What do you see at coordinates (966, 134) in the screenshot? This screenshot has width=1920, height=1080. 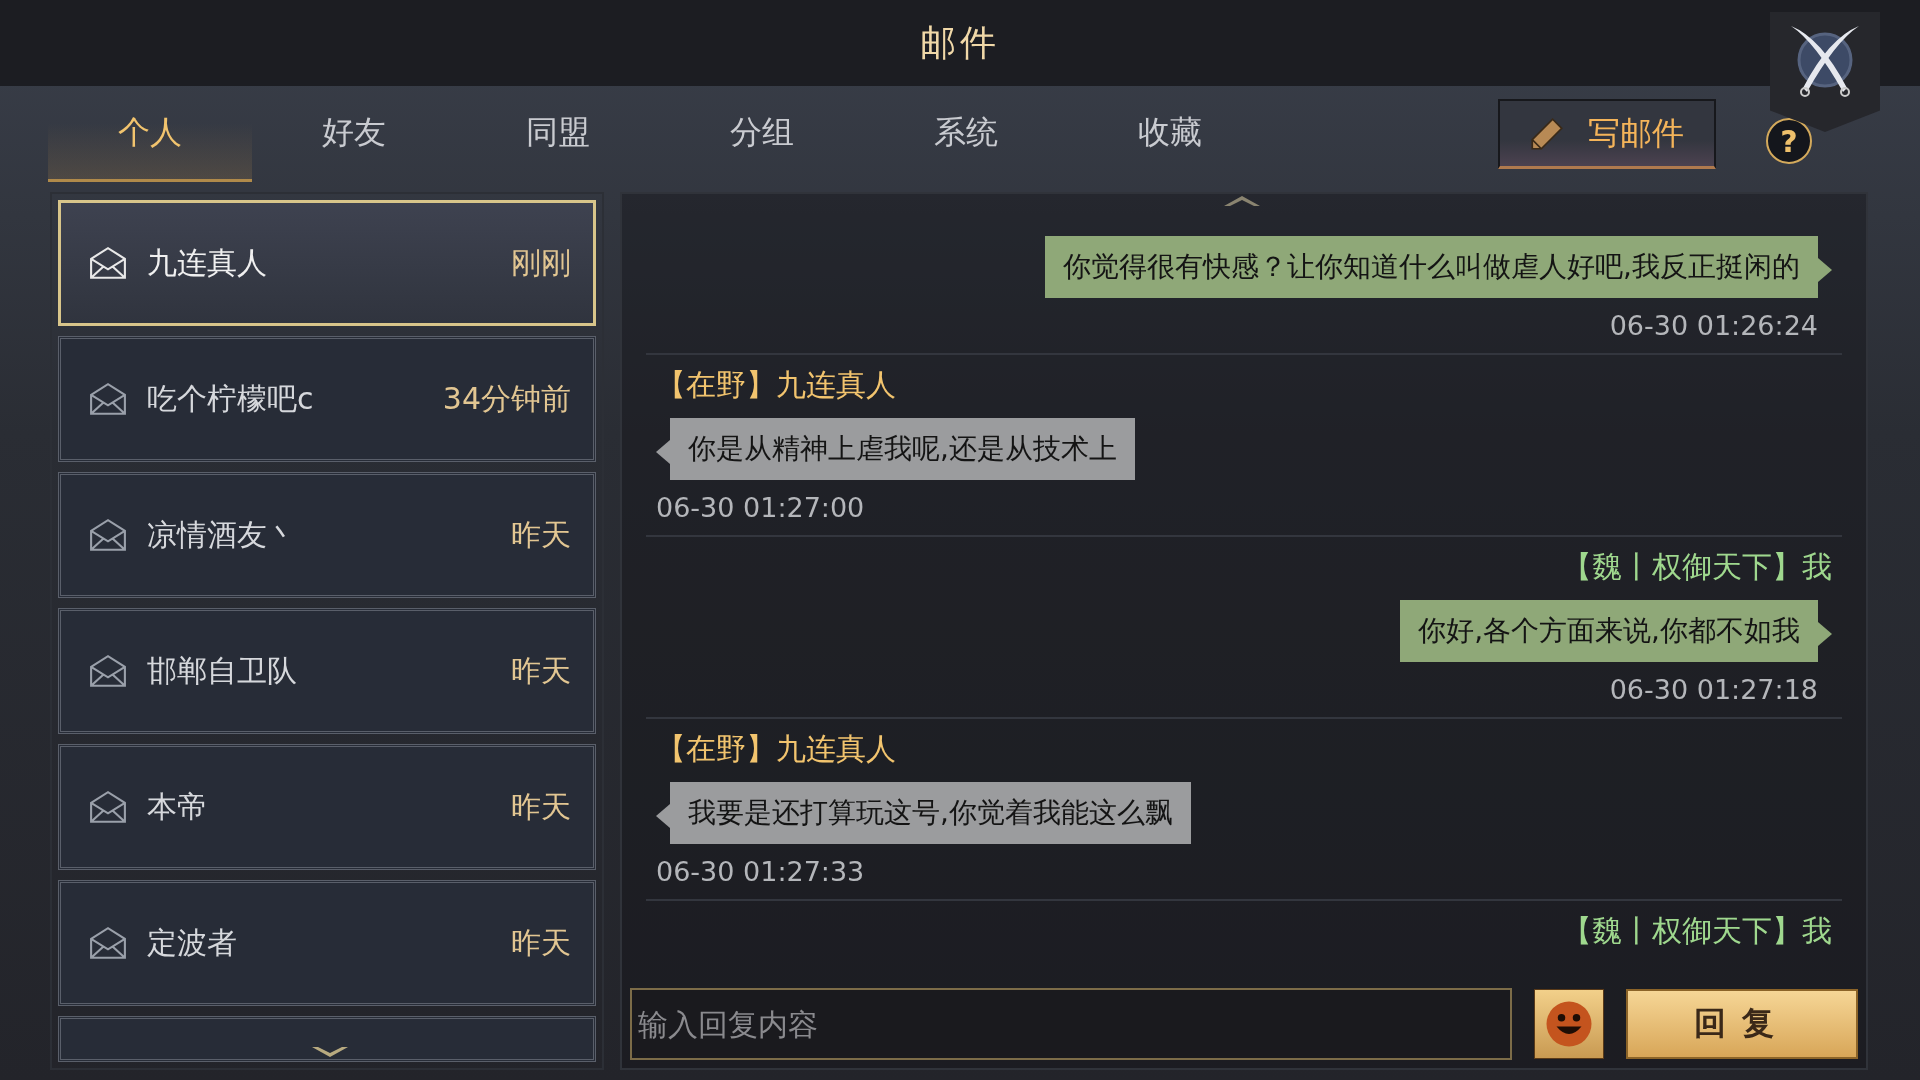 I see `tab: 系统` at bounding box center [966, 134].